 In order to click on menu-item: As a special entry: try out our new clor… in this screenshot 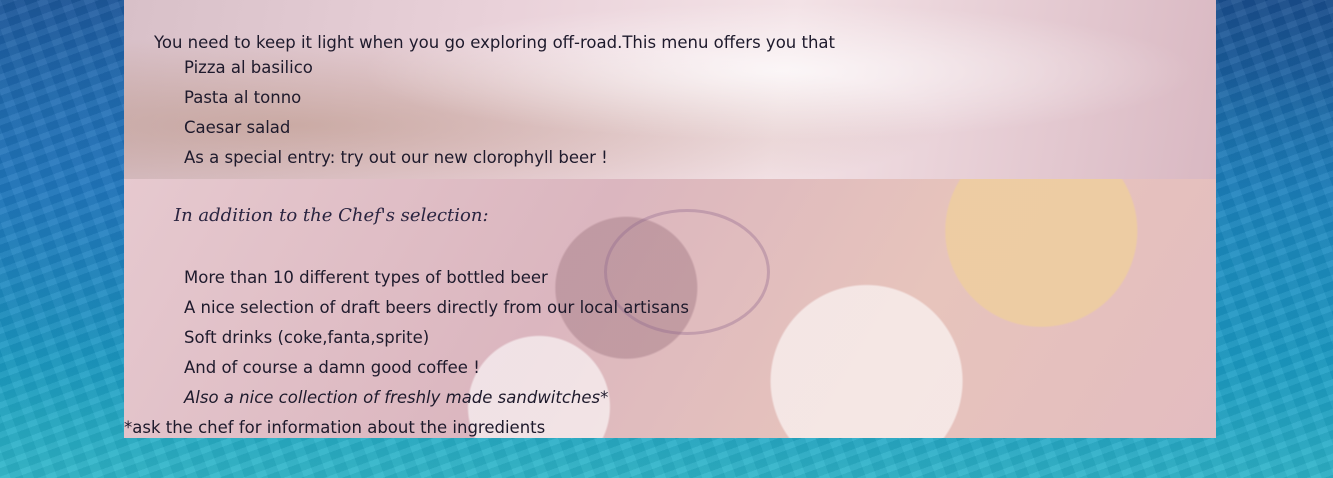, I will do `click(396, 157)`.